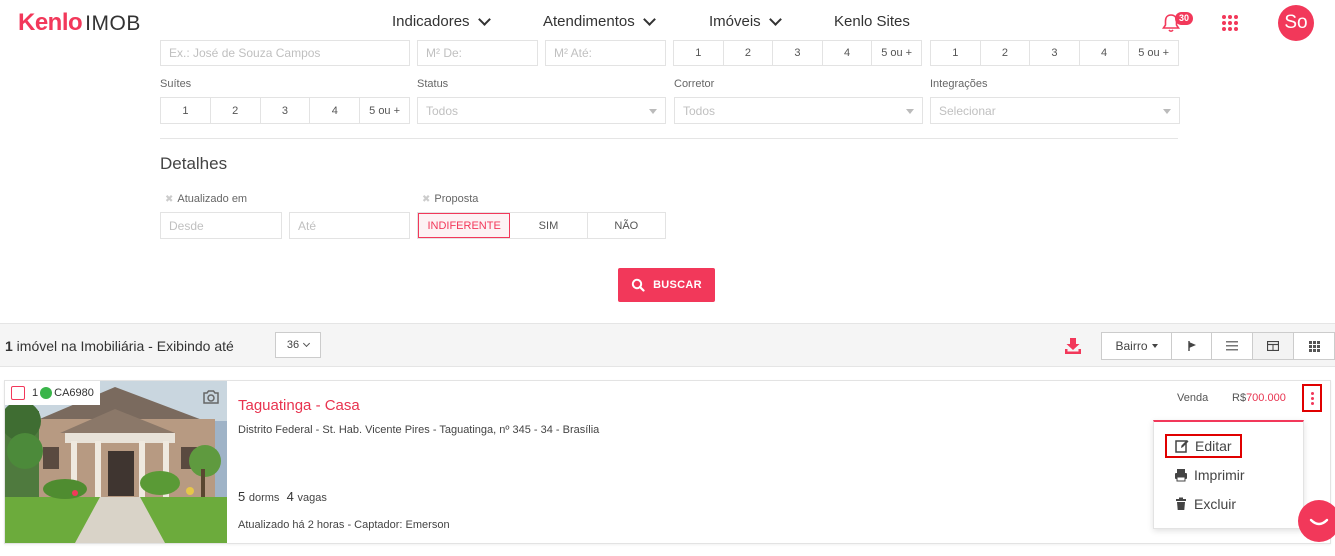 This screenshot has width=1335, height=556. I want to click on grid-icon, so click(1314, 346).